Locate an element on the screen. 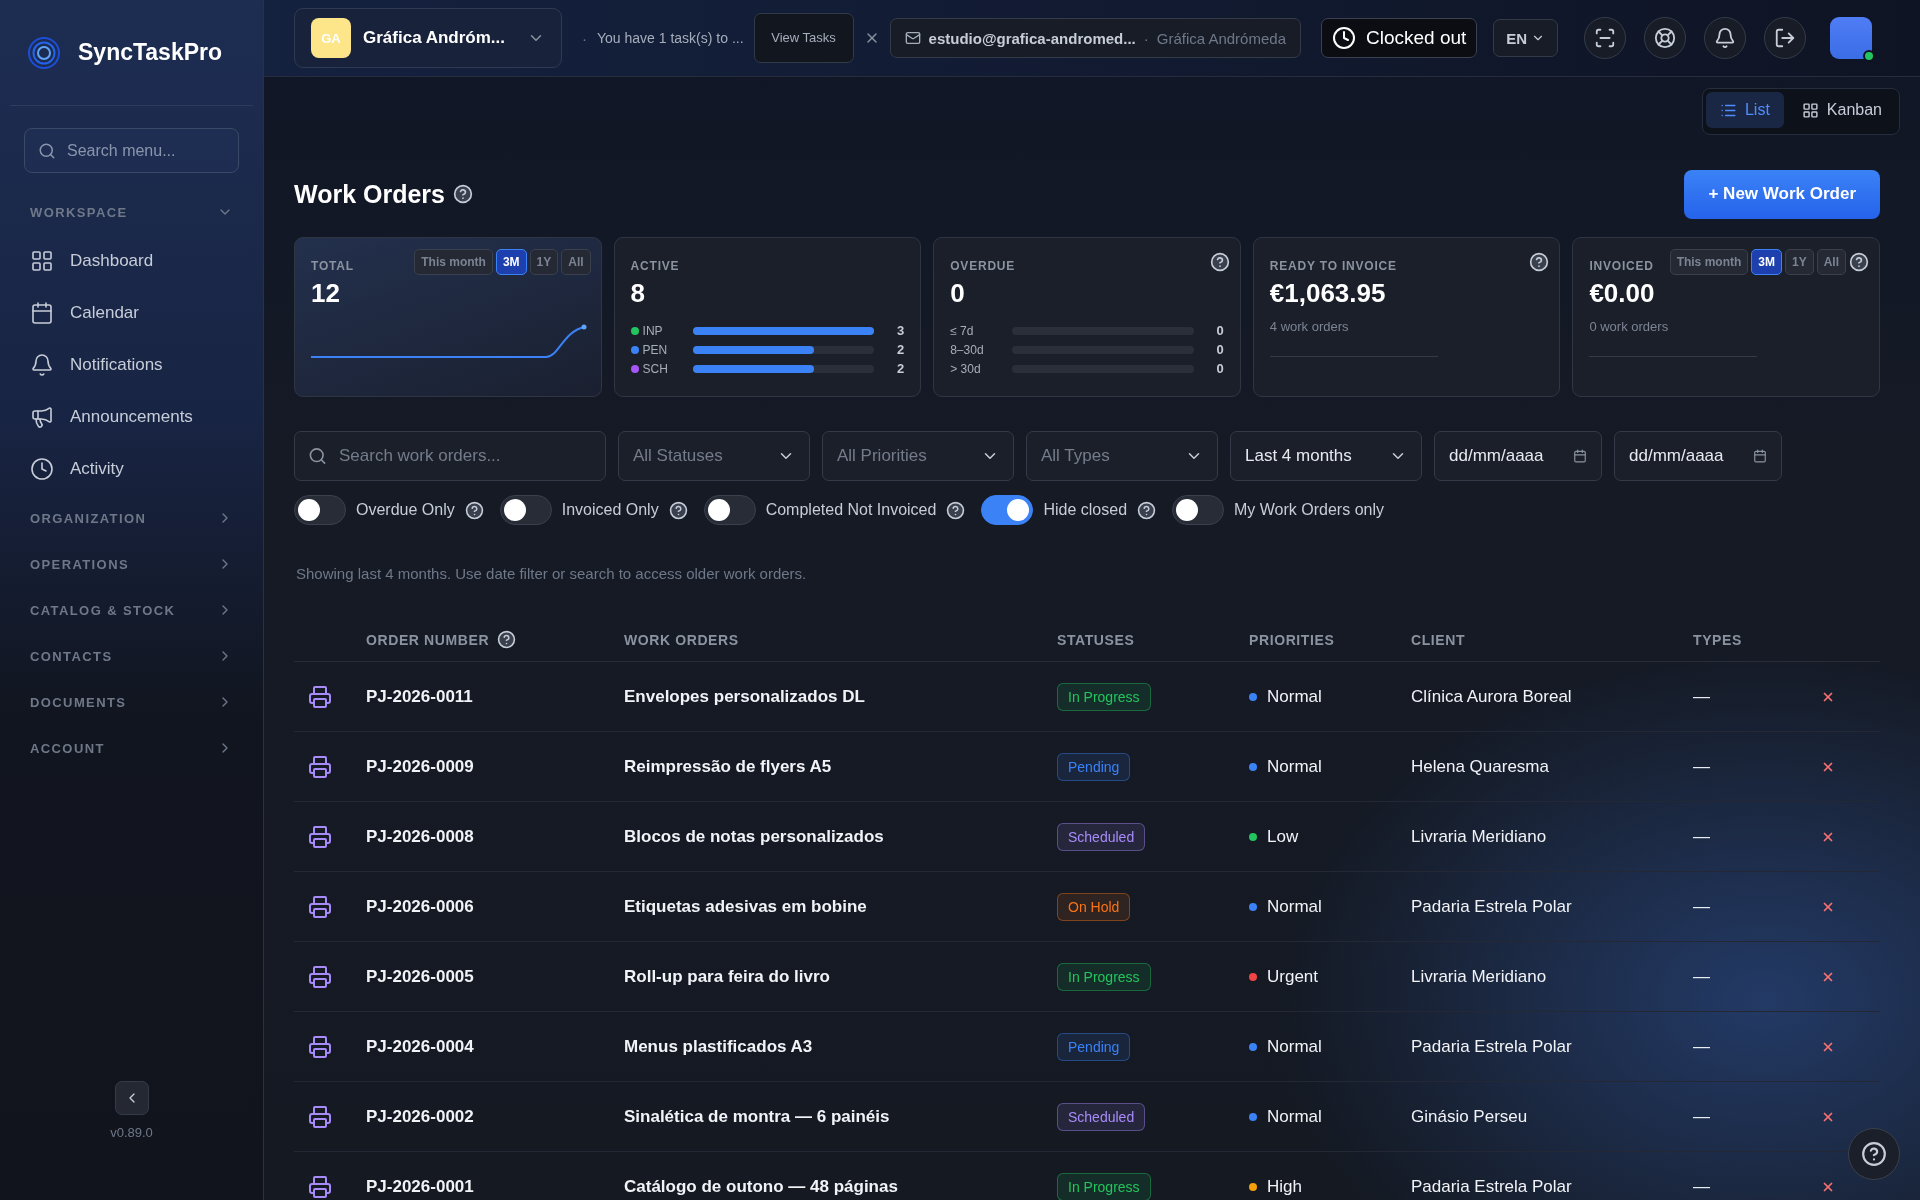  clock-button: Clocked out is located at coordinates (1399, 38).